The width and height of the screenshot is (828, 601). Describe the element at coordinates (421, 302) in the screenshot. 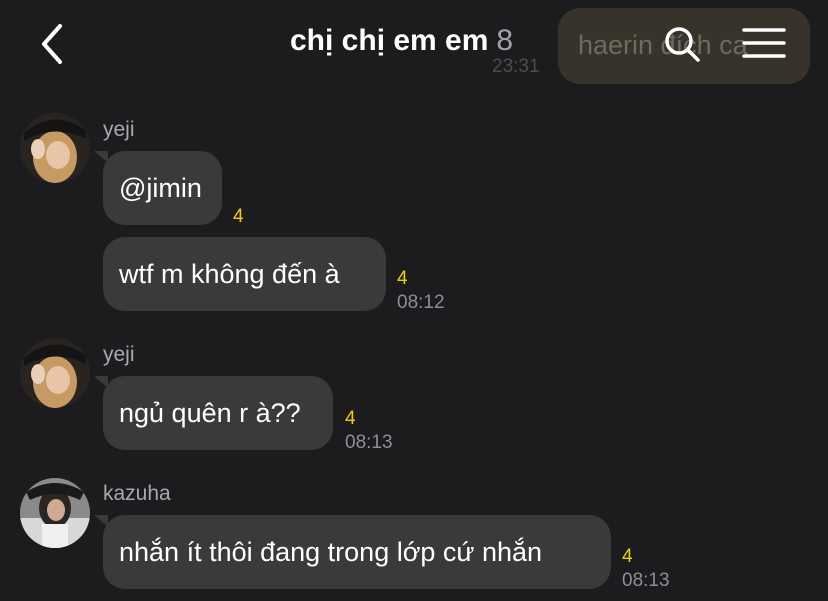

I see `message-time: 08:12` at that location.